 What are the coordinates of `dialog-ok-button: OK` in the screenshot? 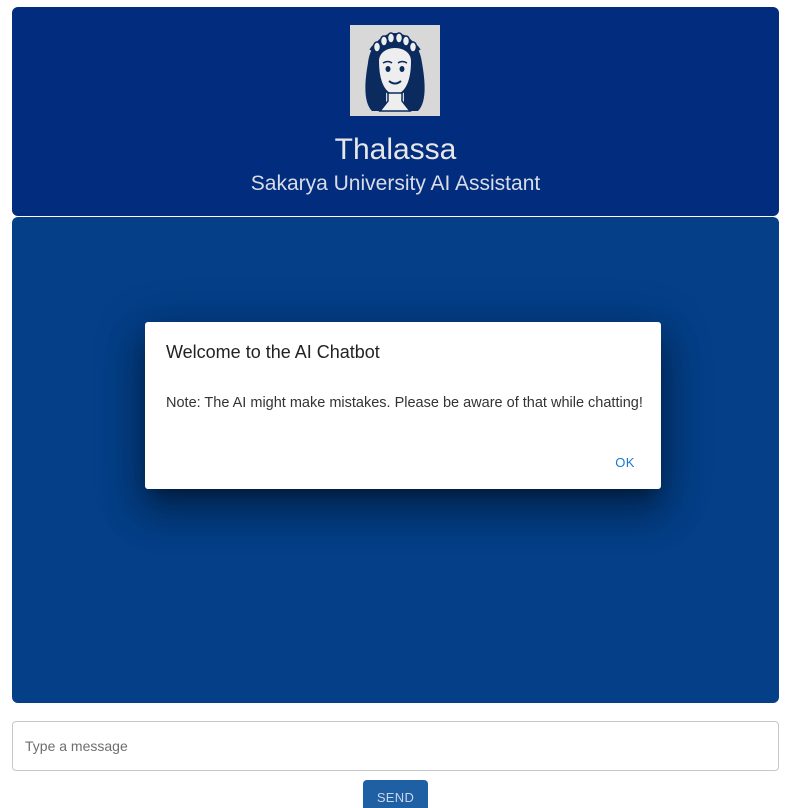 It's located at (625, 462).